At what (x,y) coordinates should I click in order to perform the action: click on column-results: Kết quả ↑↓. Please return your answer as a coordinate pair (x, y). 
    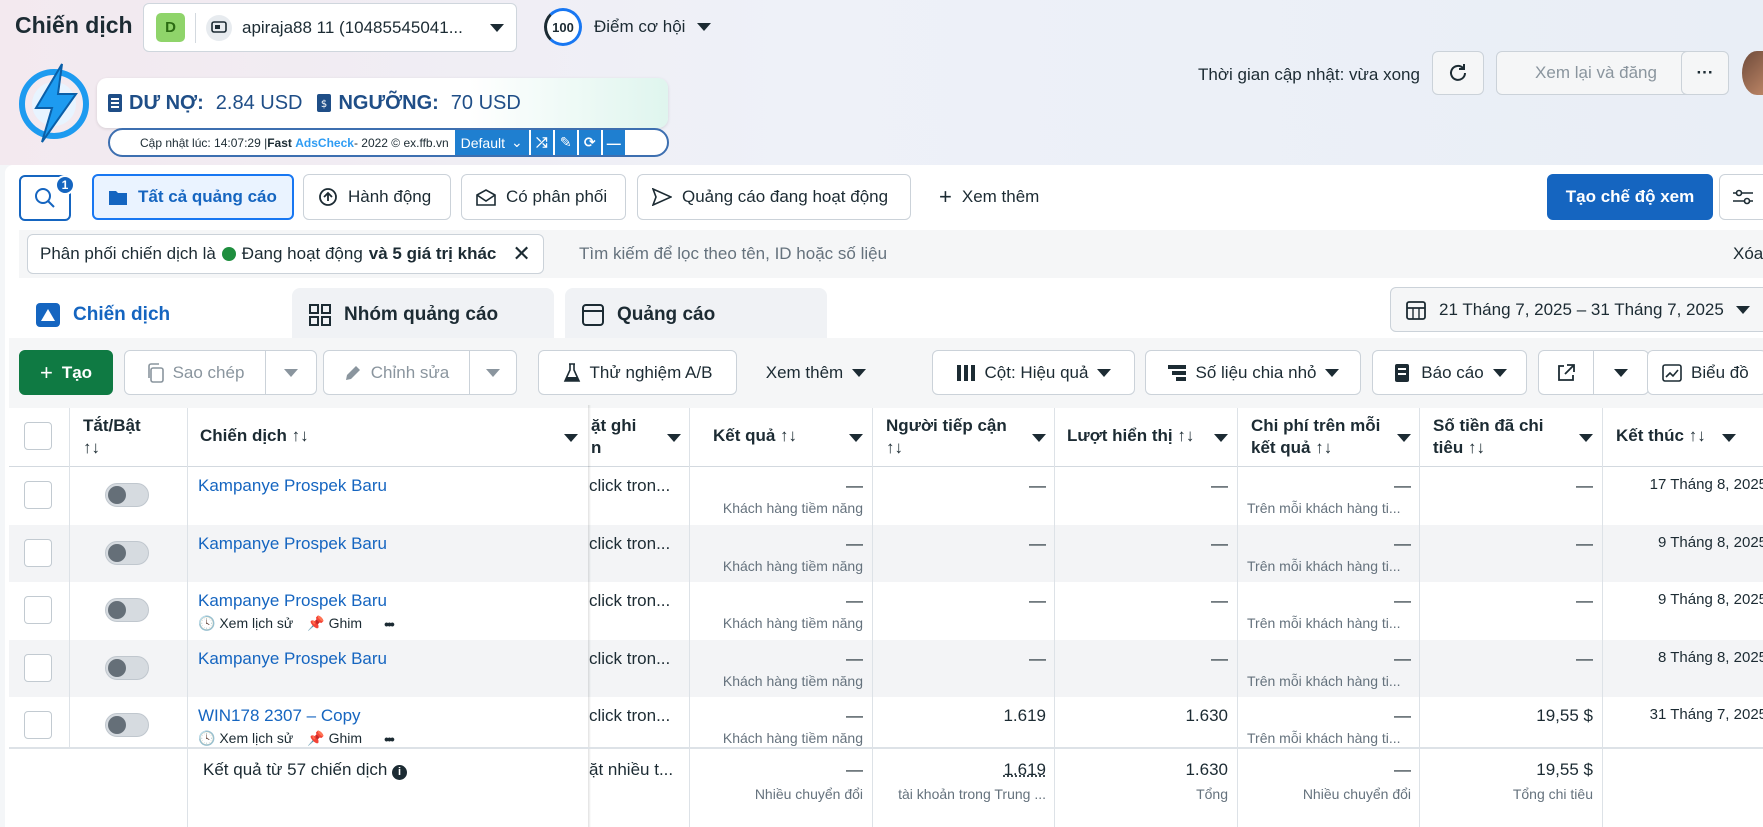
    Looking at the image, I should click on (755, 438).